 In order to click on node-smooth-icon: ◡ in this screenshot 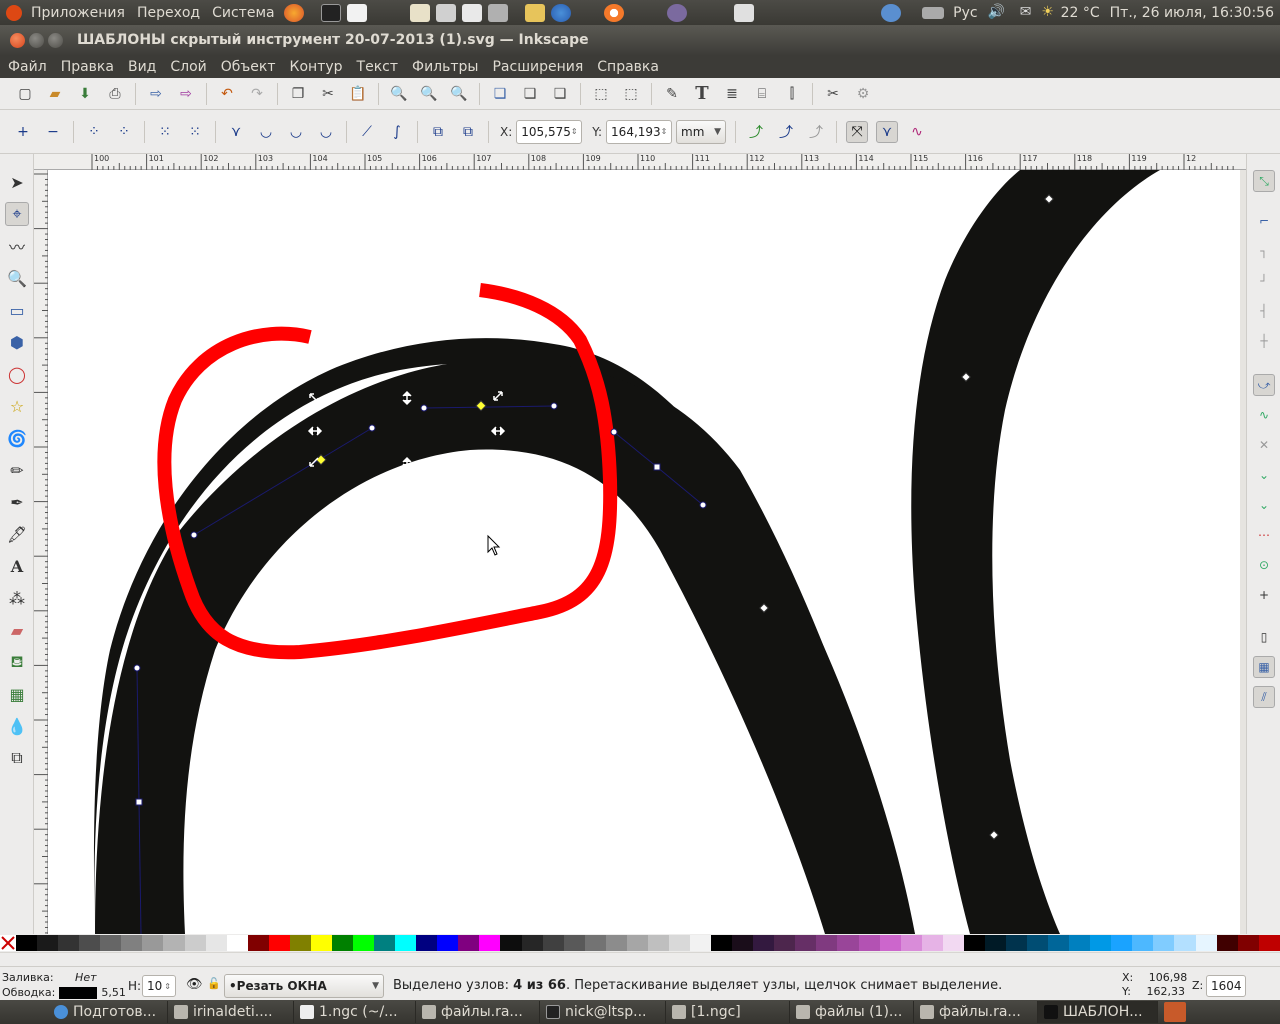, I will do `click(266, 132)`.